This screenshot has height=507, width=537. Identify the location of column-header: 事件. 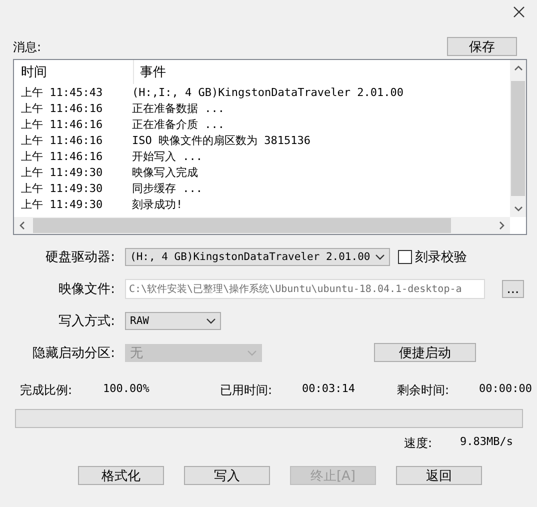
(237, 72).